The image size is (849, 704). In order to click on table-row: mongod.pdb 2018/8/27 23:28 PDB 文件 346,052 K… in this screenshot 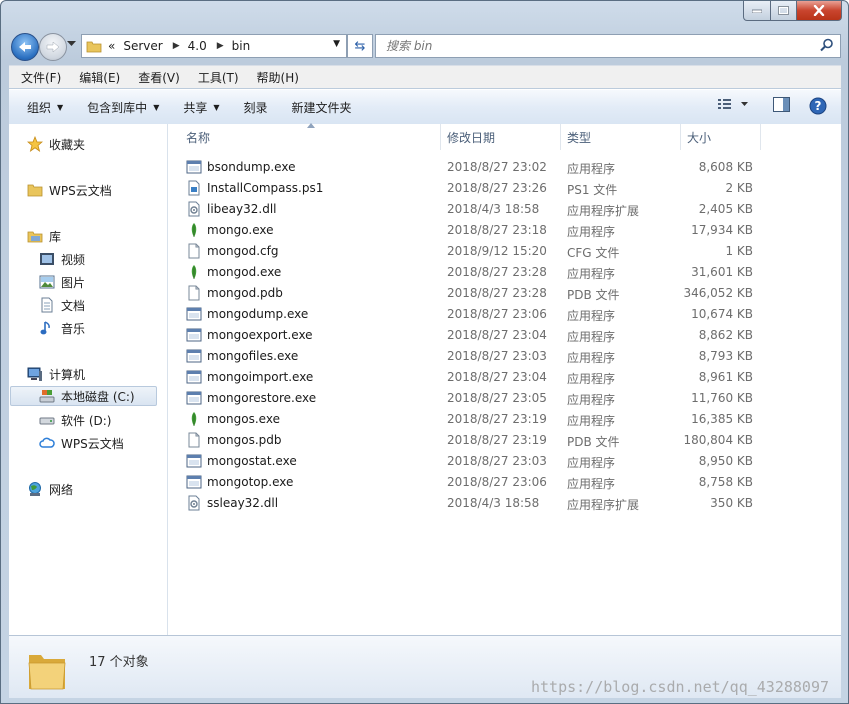, I will do `click(505, 293)`.